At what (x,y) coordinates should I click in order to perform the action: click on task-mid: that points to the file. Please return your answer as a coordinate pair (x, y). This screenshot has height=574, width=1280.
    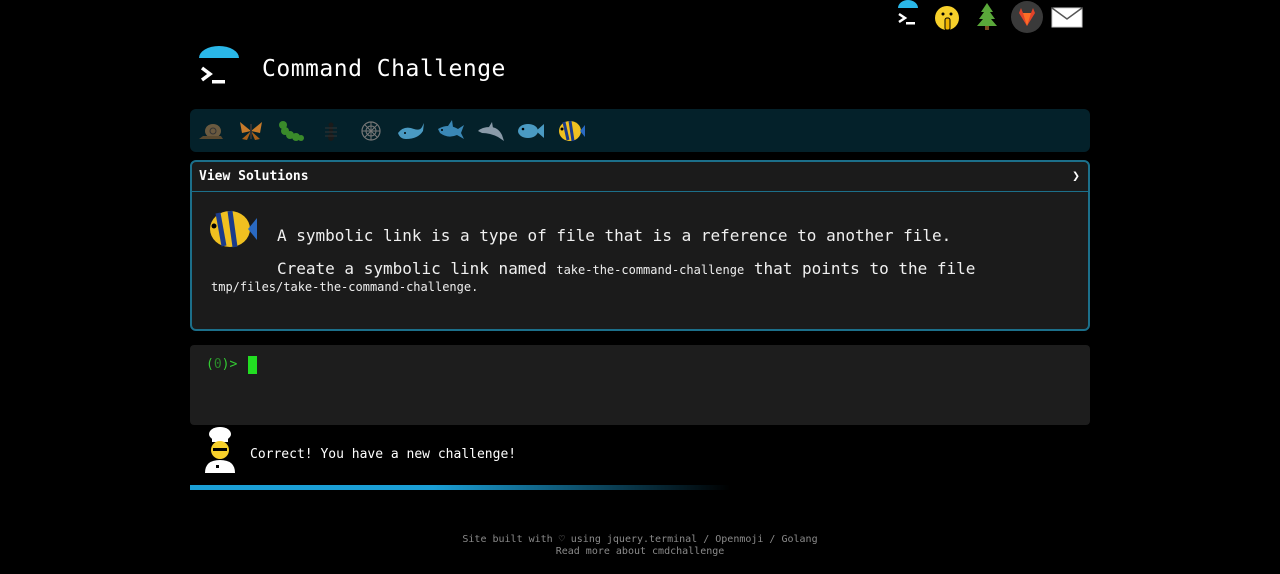
    Looking at the image, I should click on (864, 268).